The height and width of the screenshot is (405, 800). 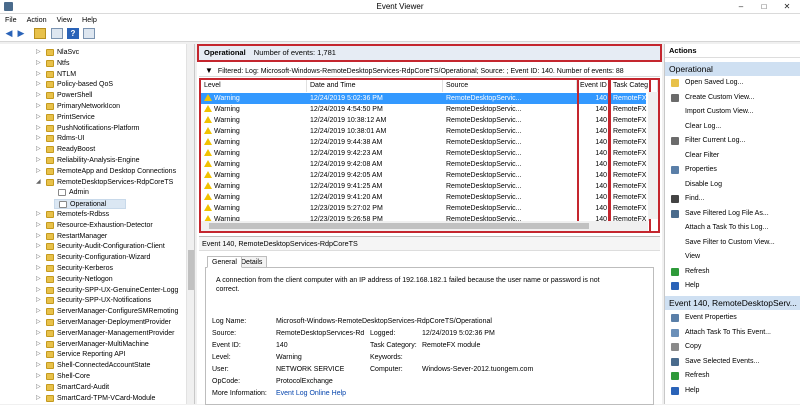 What do you see at coordinates (375, 86) in the screenshot?
I see `column-date-time: Date and Time` at bounding box center [375, 86].